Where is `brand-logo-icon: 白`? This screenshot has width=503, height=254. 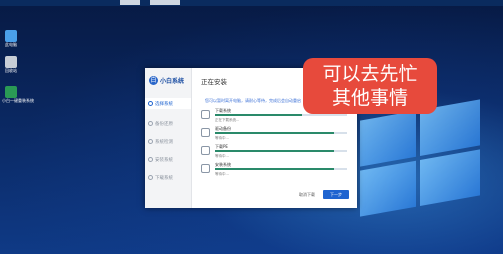 brand-logo-icon: 白 is located at coordinates (153, 80).